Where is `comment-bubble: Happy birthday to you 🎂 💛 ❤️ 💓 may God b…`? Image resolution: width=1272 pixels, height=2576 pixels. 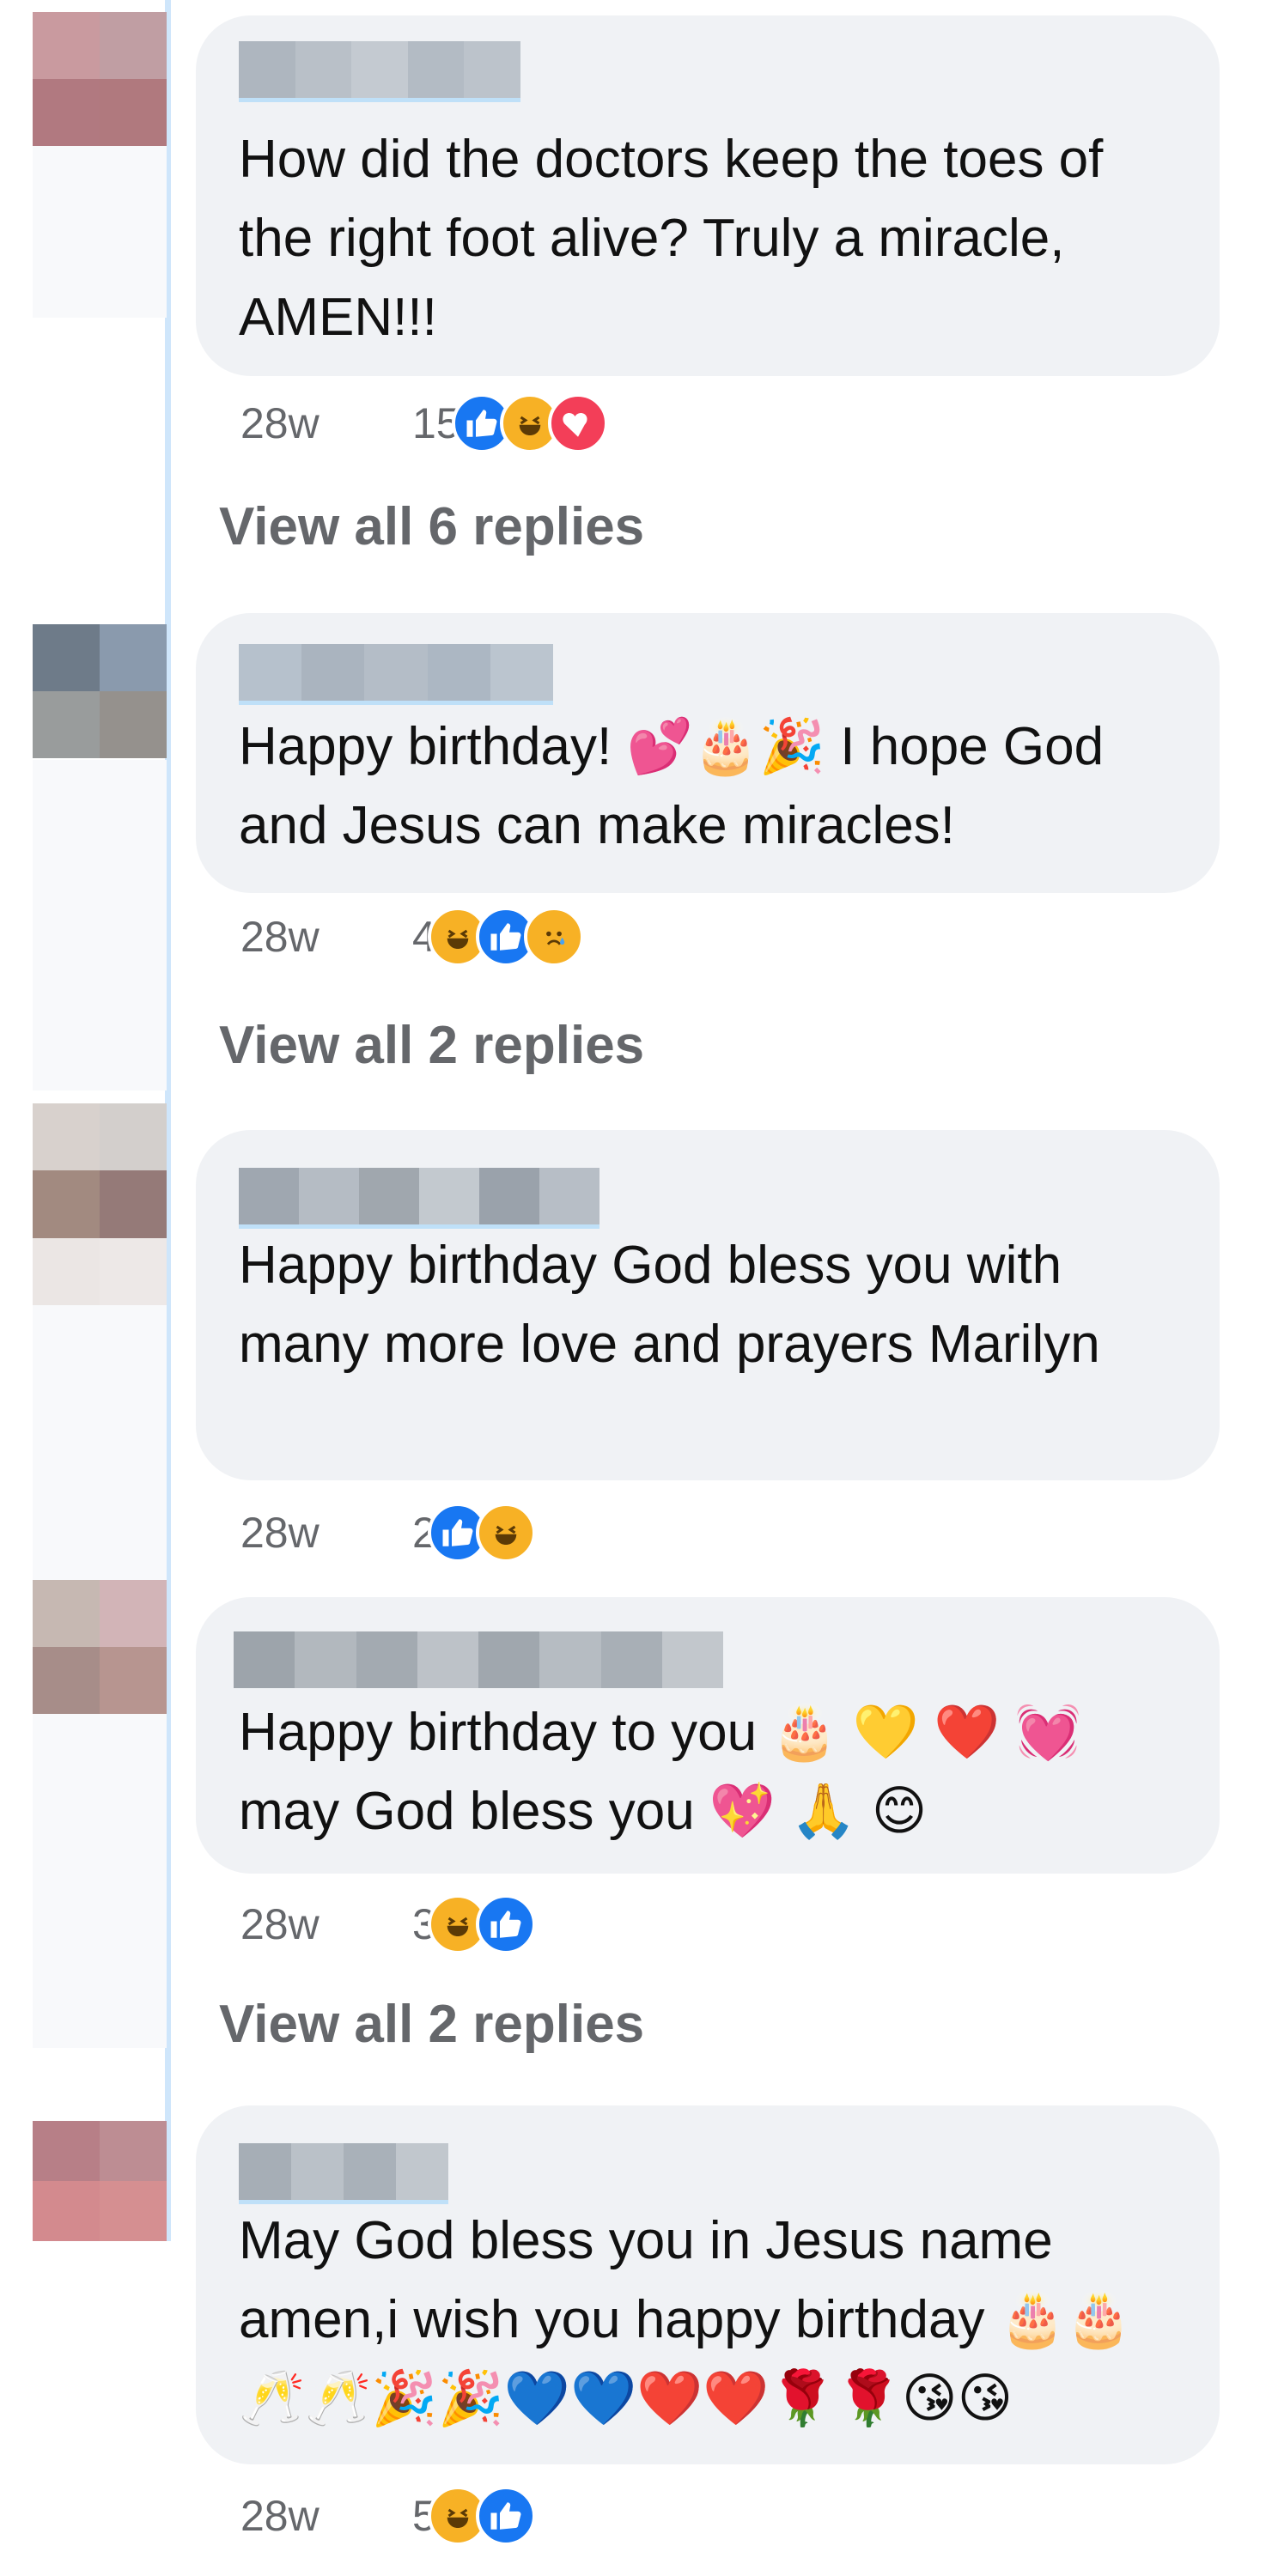
comment-bubble: Happy birthday to you 🎂 💛 ❤️ 💓 may God b… is located at coordinates (708, 1736).